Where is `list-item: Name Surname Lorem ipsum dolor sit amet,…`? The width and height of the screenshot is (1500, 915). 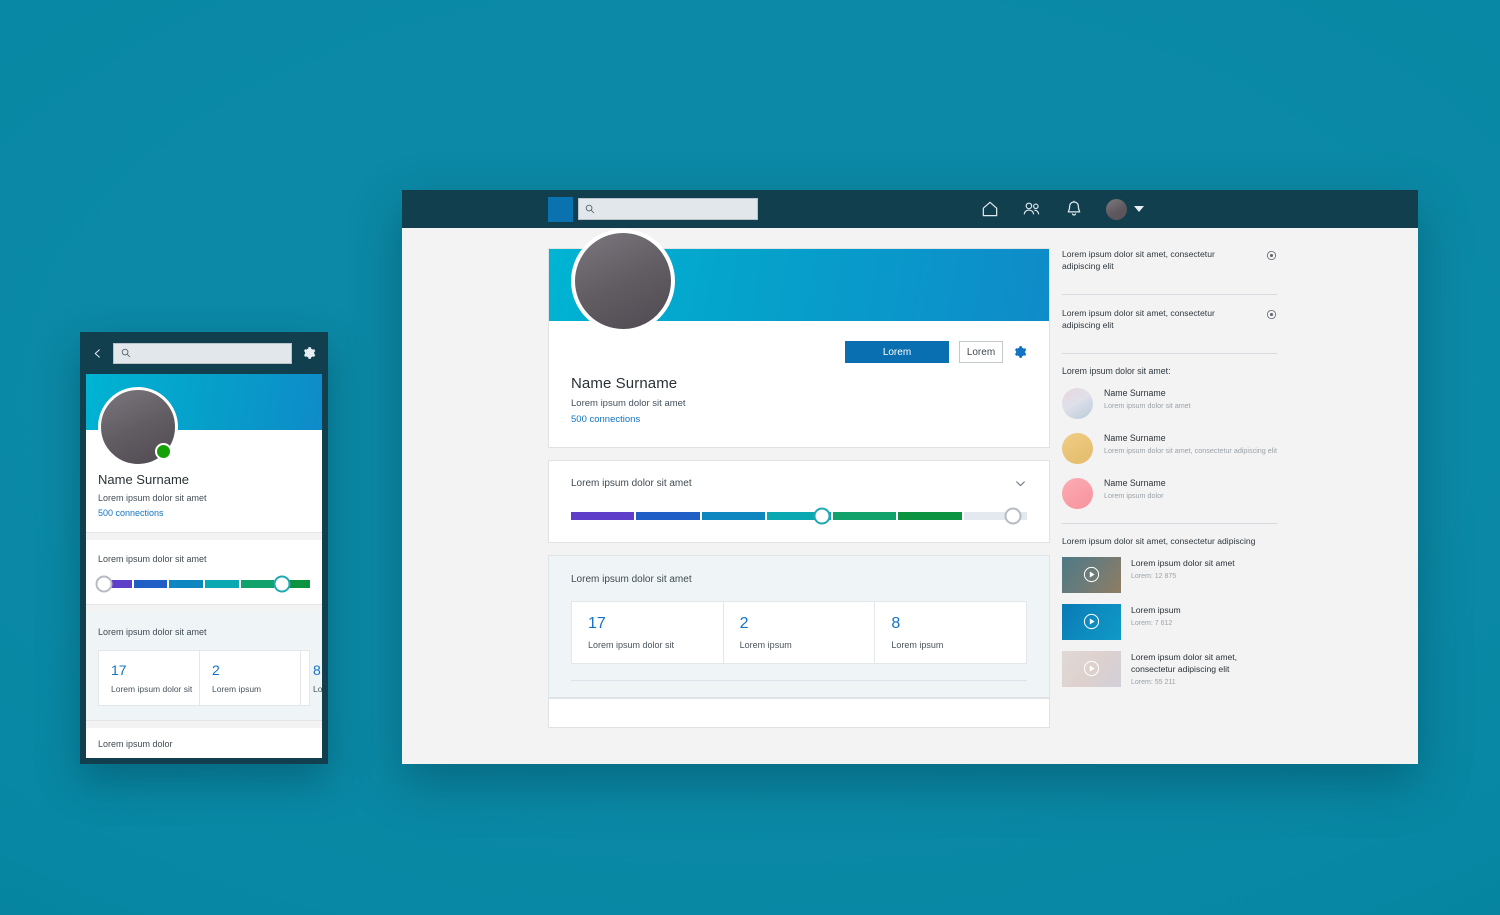
list-item: Name Surname Lorem ipsum dolor sit amet,… is located at coordinates (1169, 448).